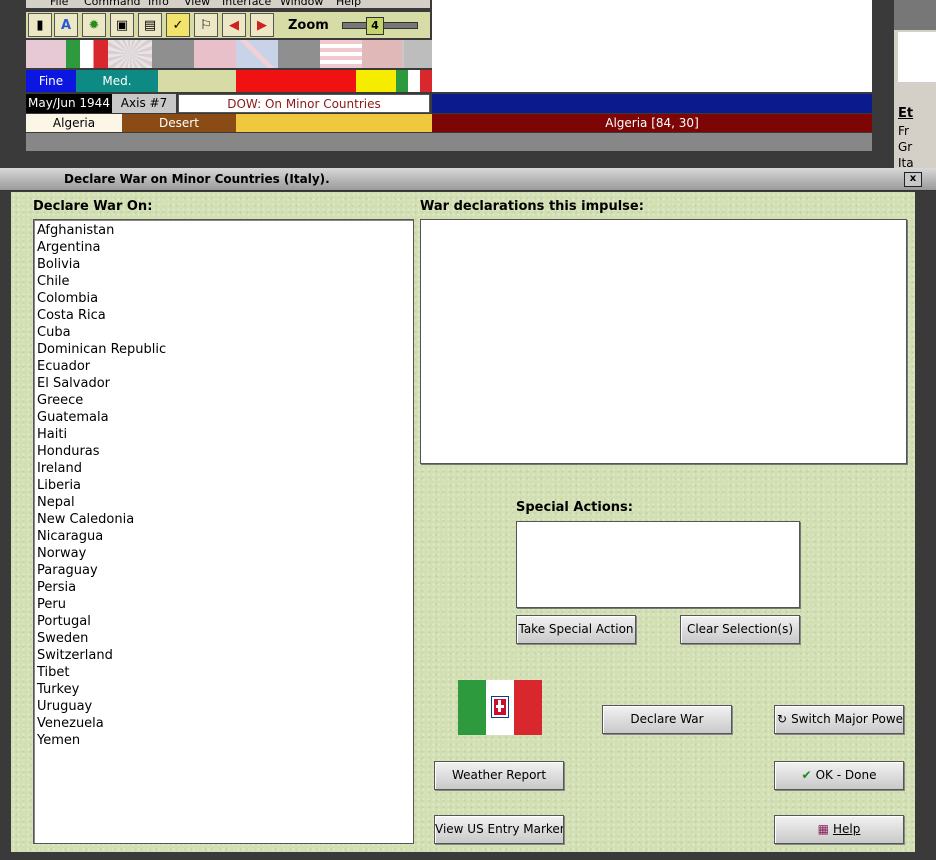 Image resolution: width=936 pixels, height=860 pixels. I want to click on country-list-item: Dominican Republic, so click(225, 349).